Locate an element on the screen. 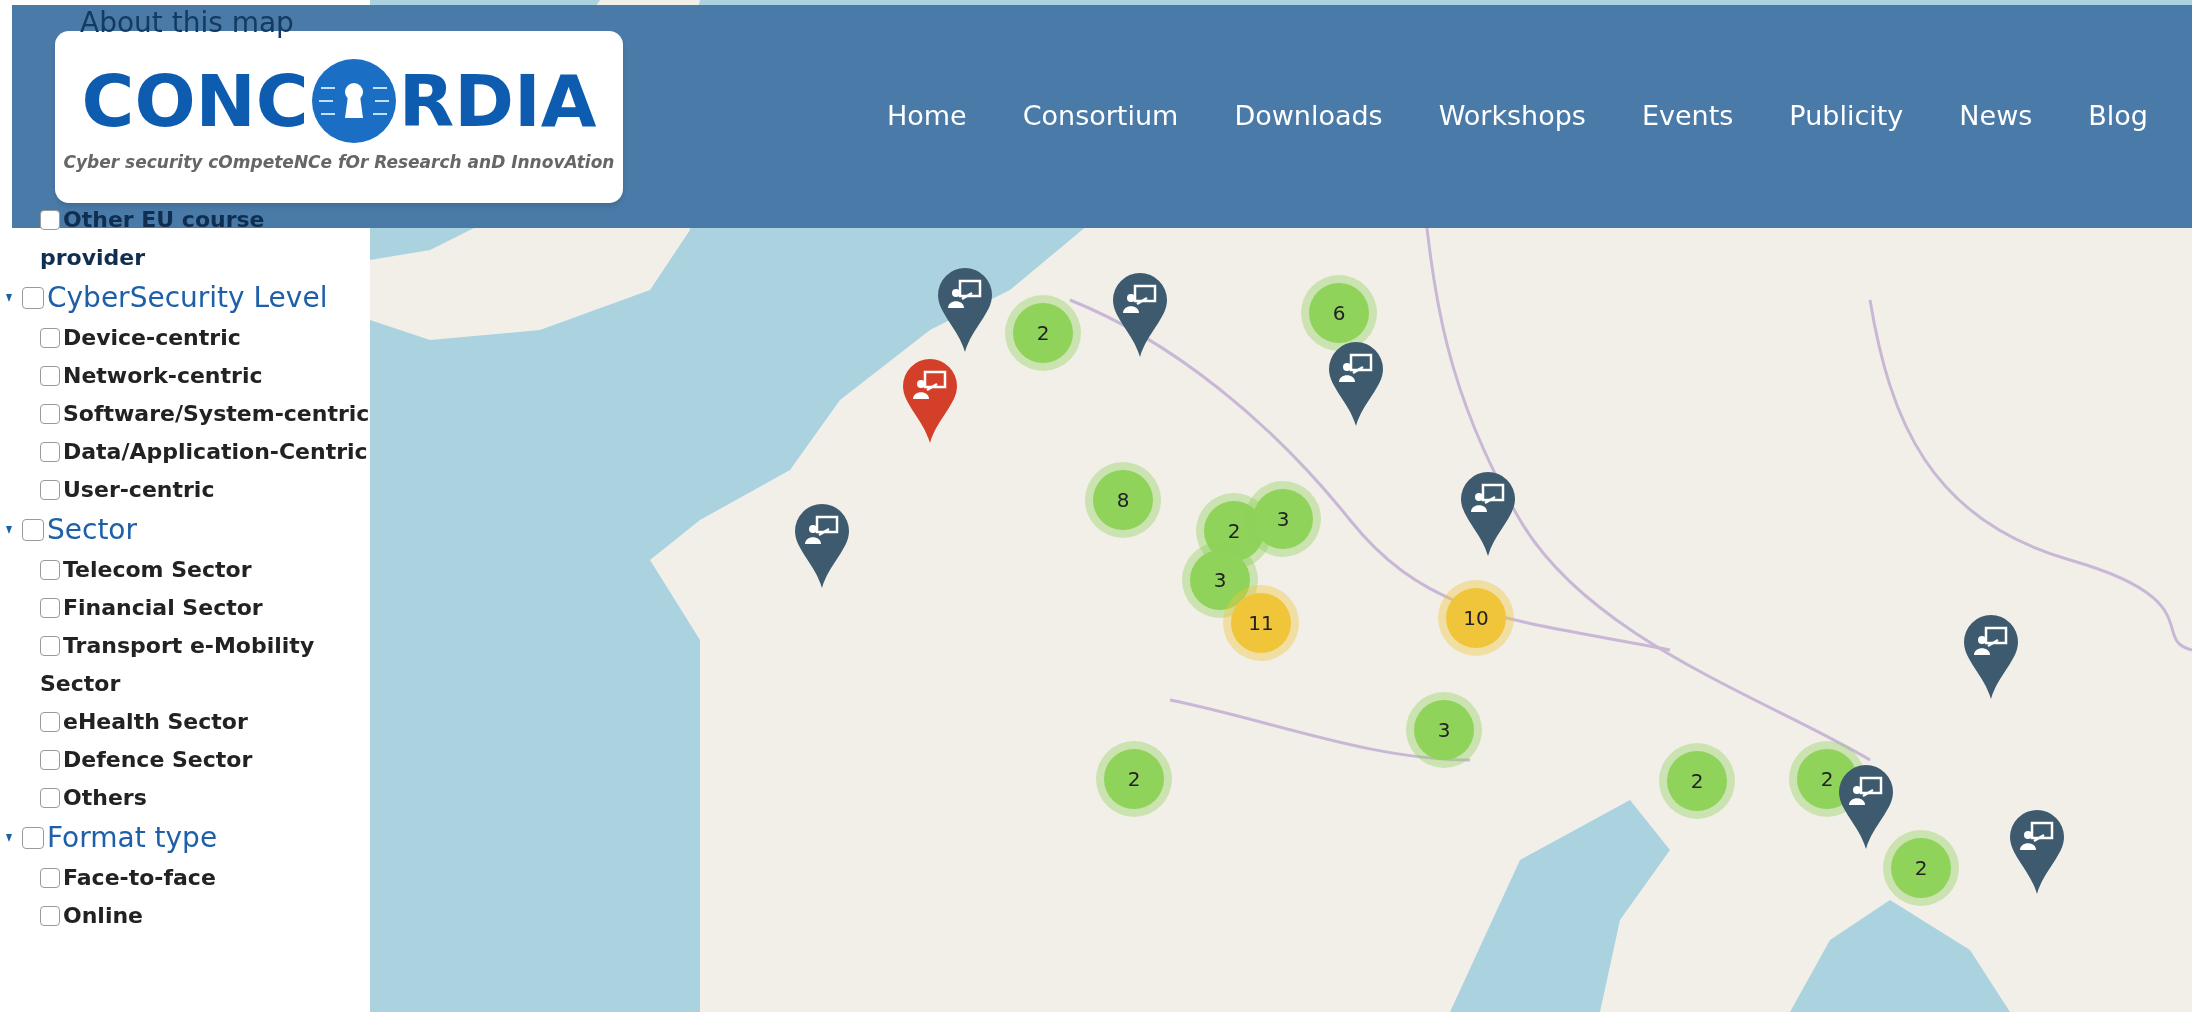  nav-link: Publicity is located at coordinates (1846, 116).